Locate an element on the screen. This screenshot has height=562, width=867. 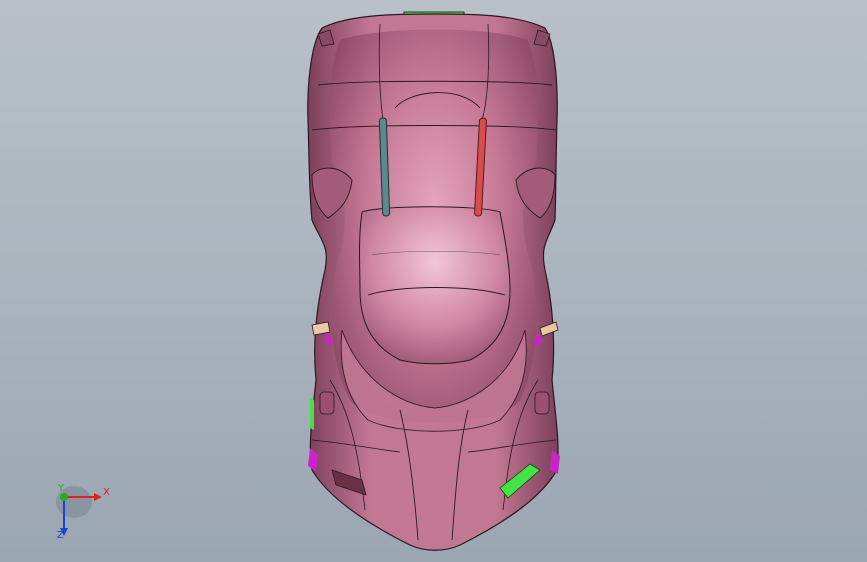
cabin-canopy is located at coordinates (435, 285).